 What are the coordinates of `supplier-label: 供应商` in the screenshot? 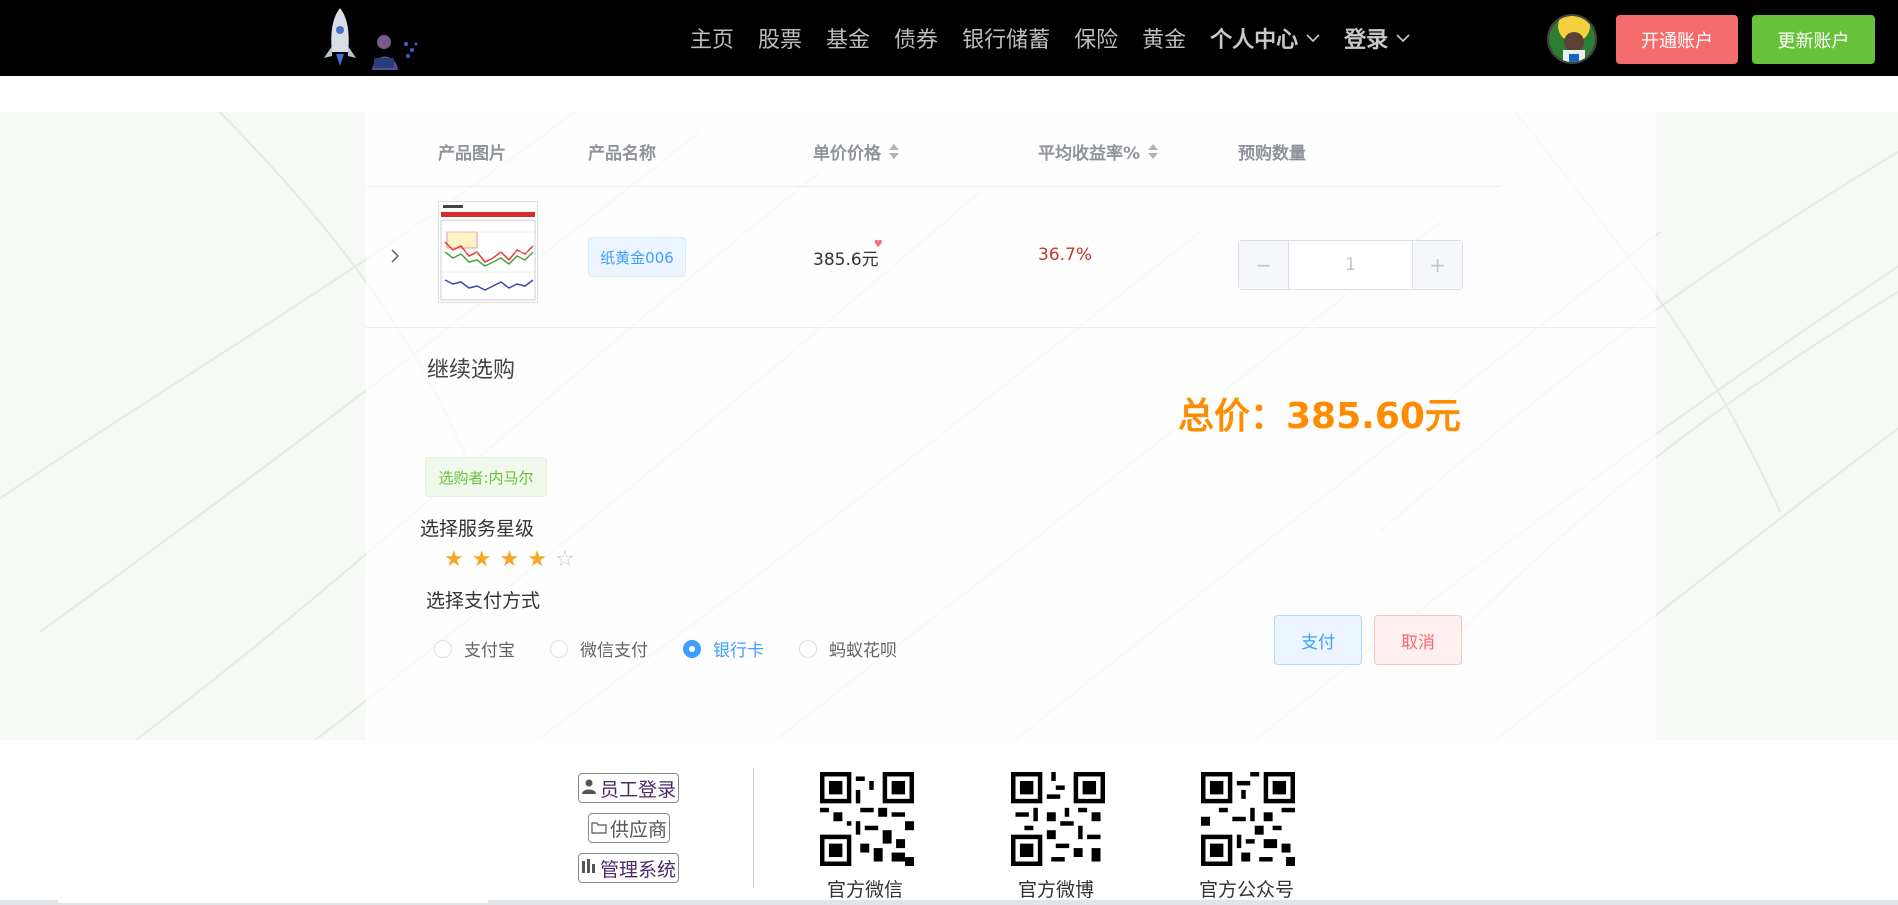 It's located at (639, 829).